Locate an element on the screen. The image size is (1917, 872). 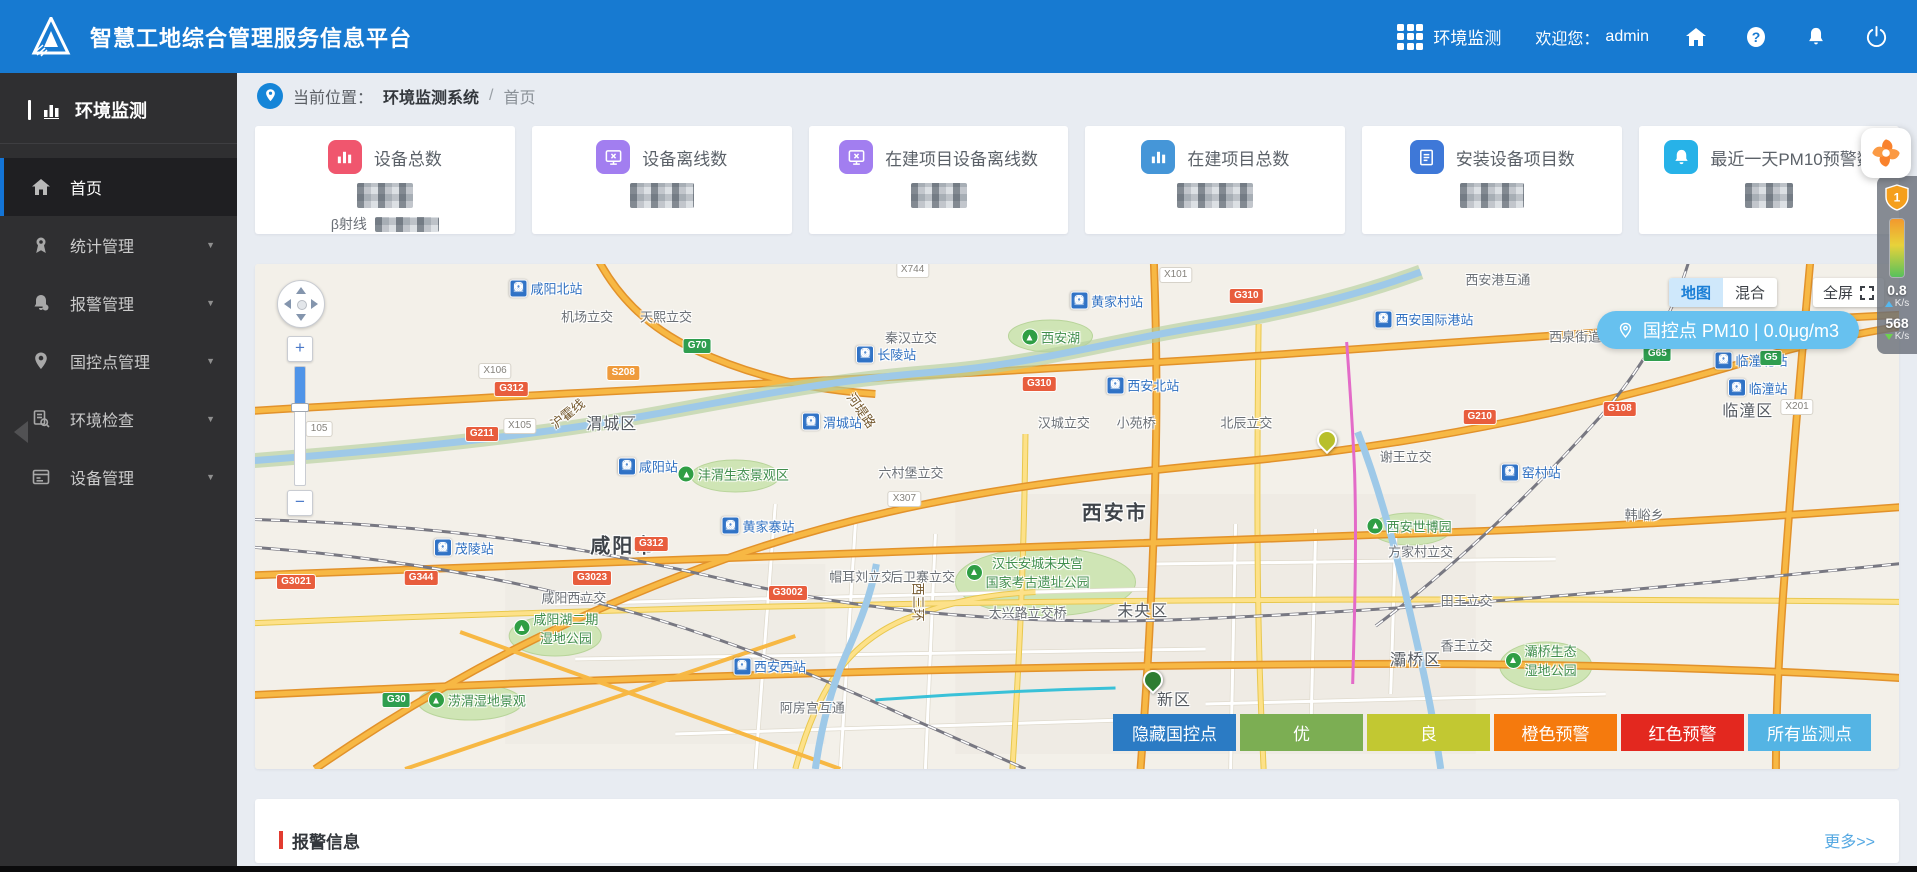
chart-icon is located at coordinates (1158, 157).